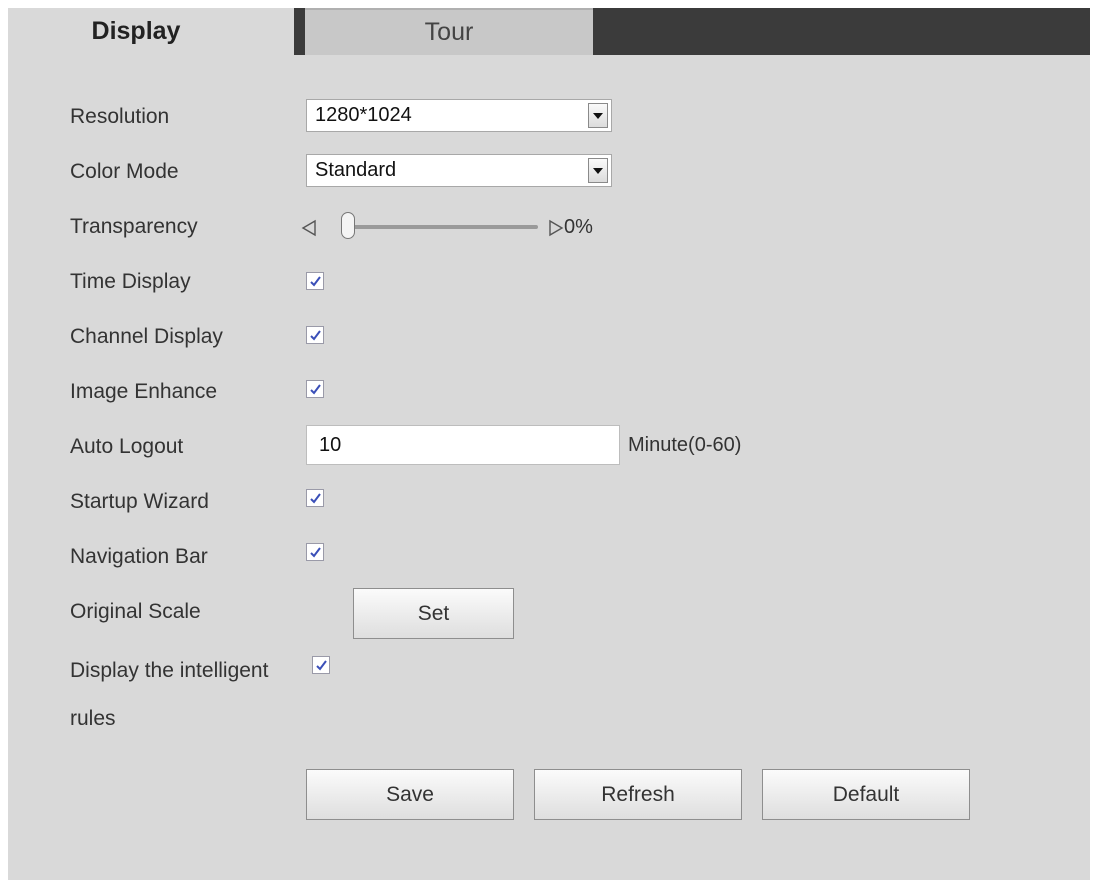 This screenshot has height=892, width=1095. Describe the element at coordinates (146, 336) in the screenshot. I see `channel-display-label: Channel Display` at that location.